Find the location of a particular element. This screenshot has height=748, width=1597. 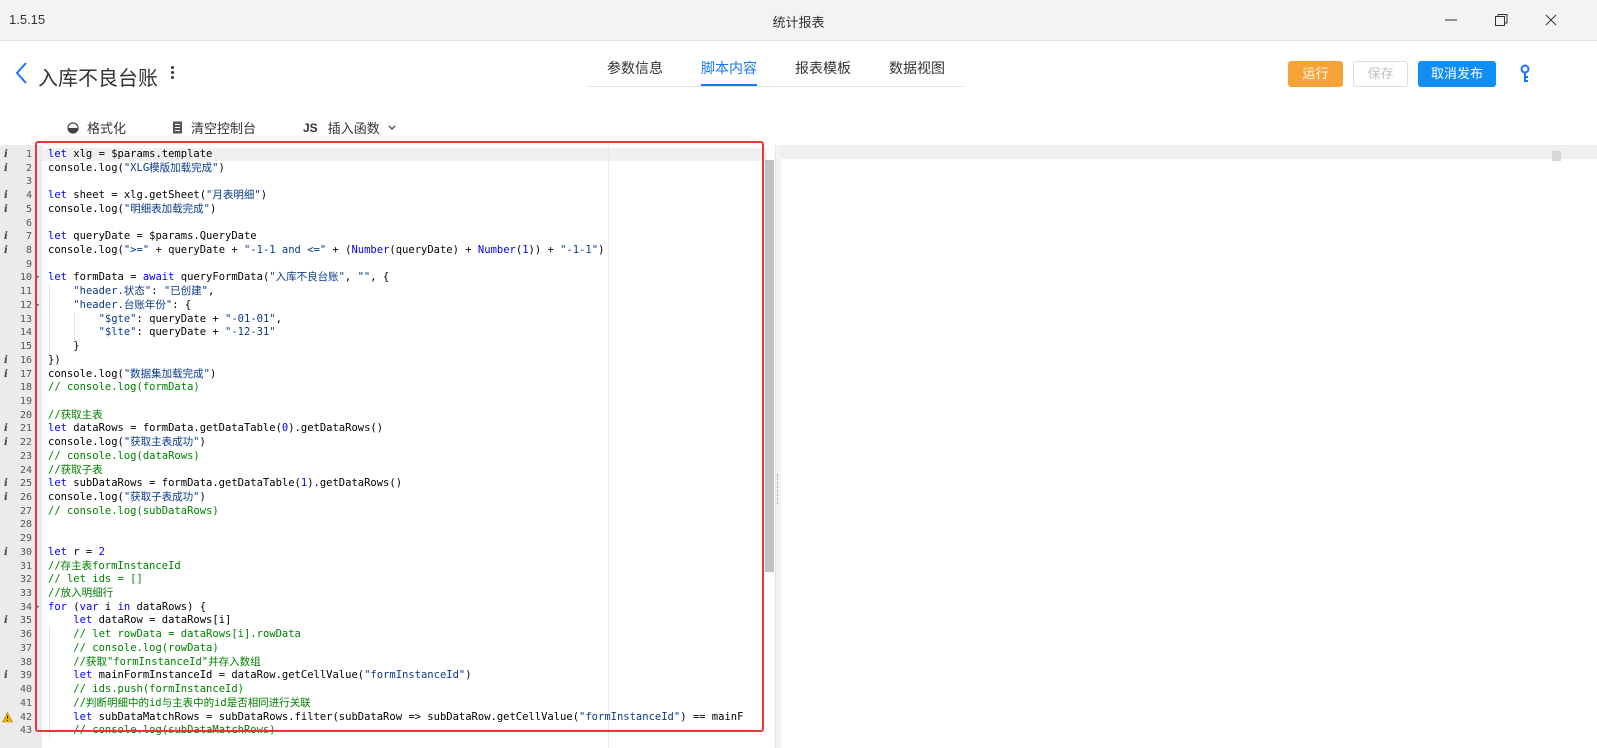

close-icon is located at coordinates (1551, 20).